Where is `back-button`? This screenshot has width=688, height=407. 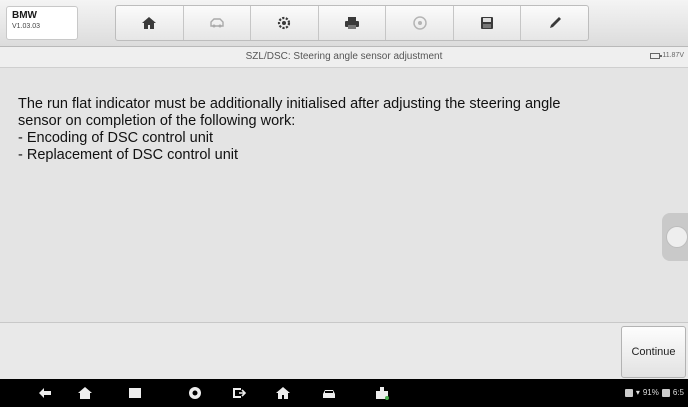 back-button is located at coordinates (45, 393).